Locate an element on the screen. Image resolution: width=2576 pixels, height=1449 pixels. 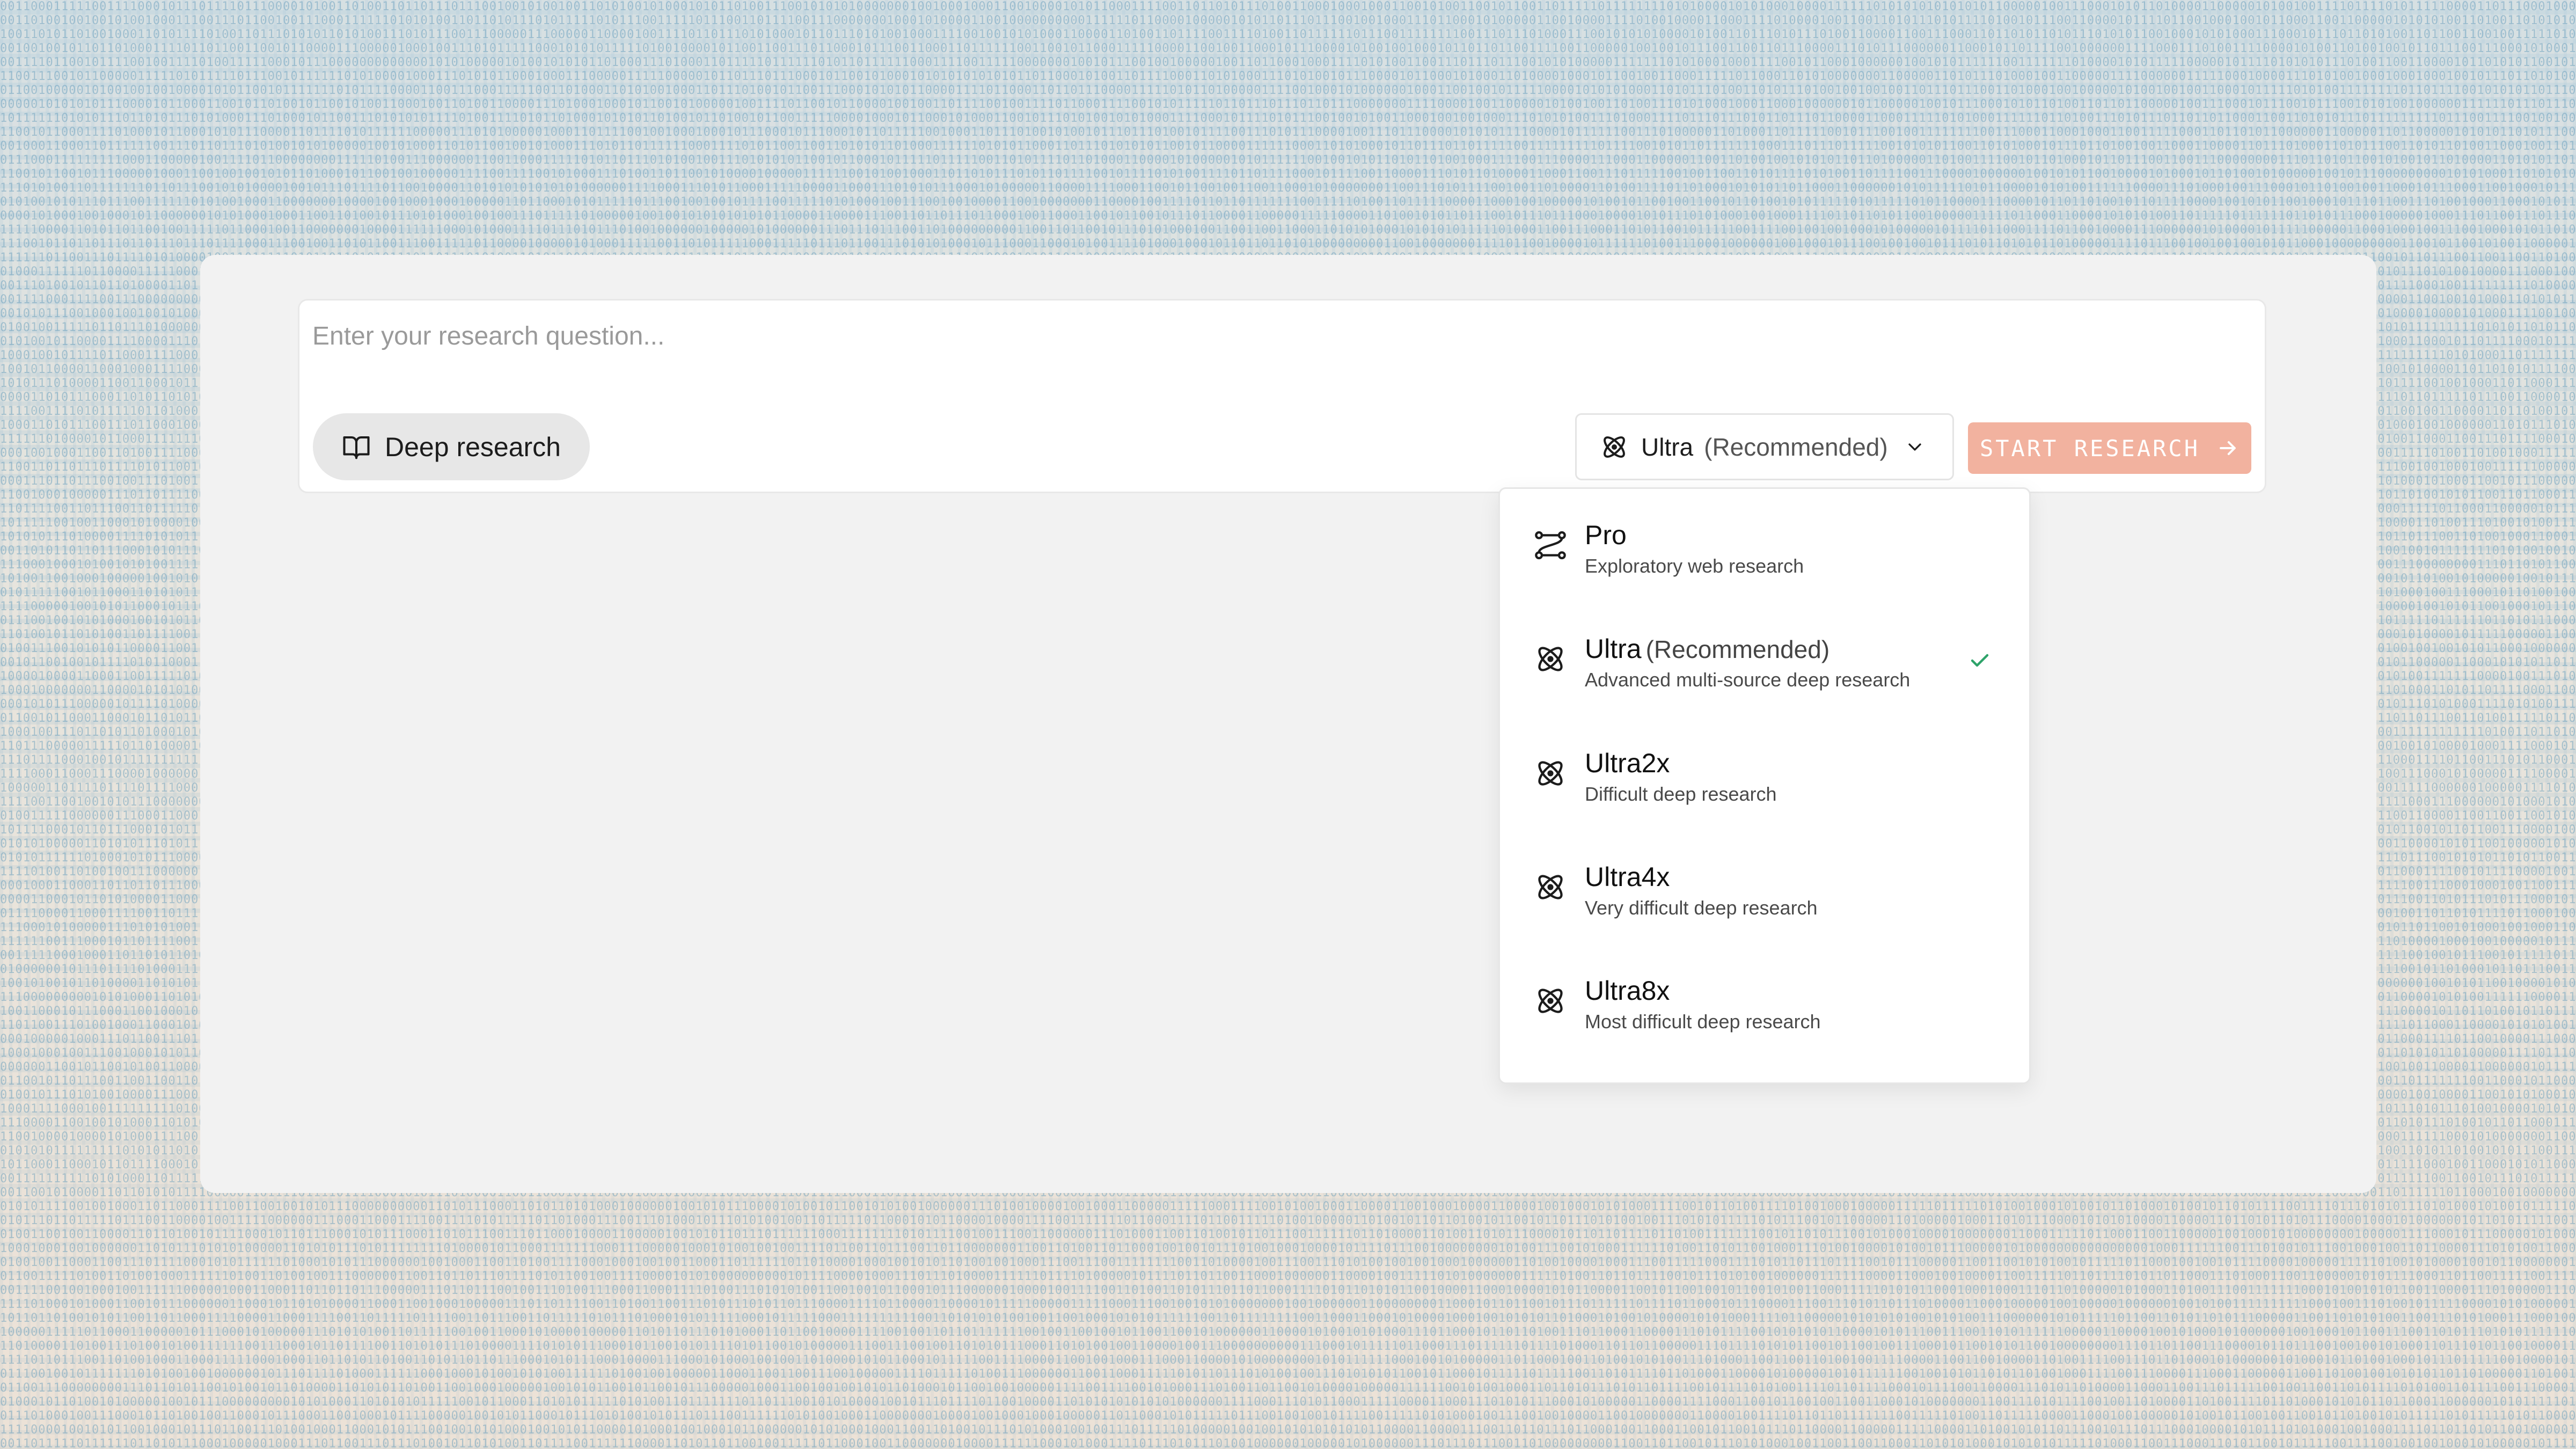
deep-research-label: Deep research is located at coordinates (473, 446).